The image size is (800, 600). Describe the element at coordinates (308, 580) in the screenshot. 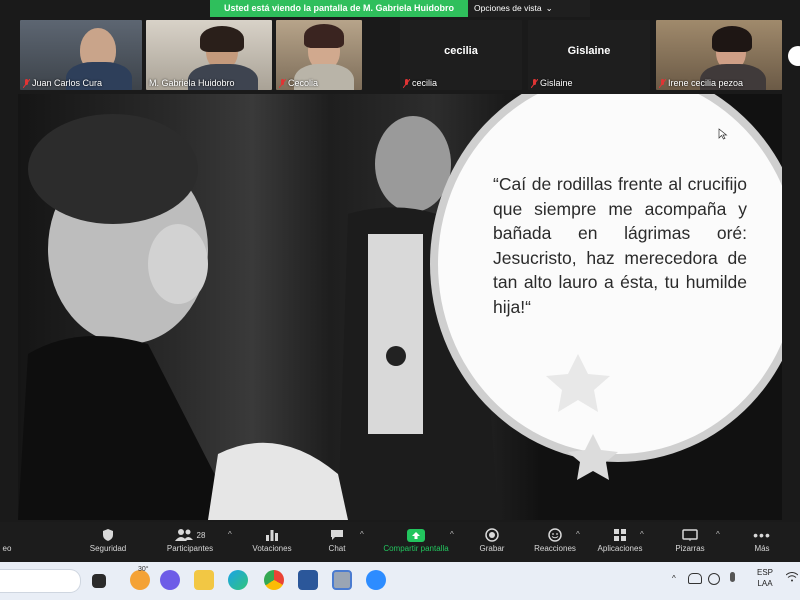

I see `word-icon` at that location.